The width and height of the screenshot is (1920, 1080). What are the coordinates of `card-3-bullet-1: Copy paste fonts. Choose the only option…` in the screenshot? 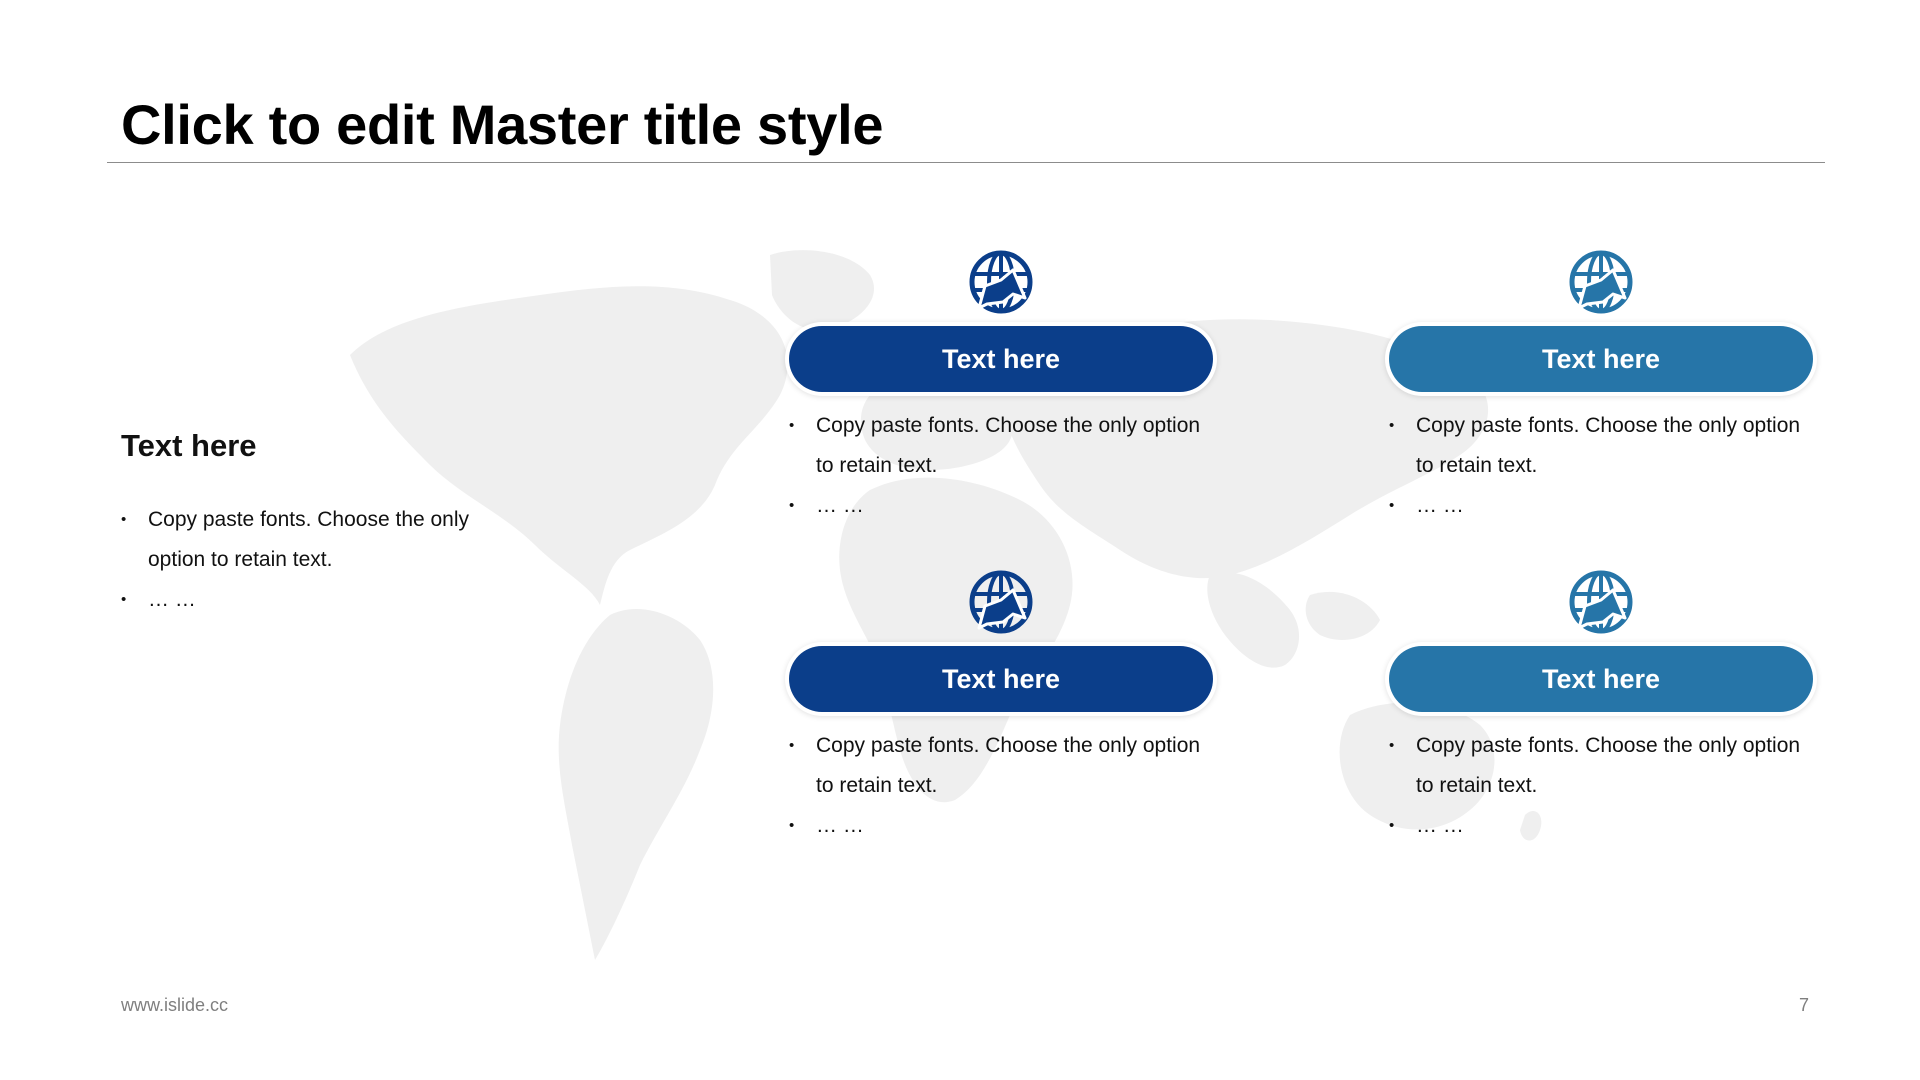 It's located at (1001, 766).